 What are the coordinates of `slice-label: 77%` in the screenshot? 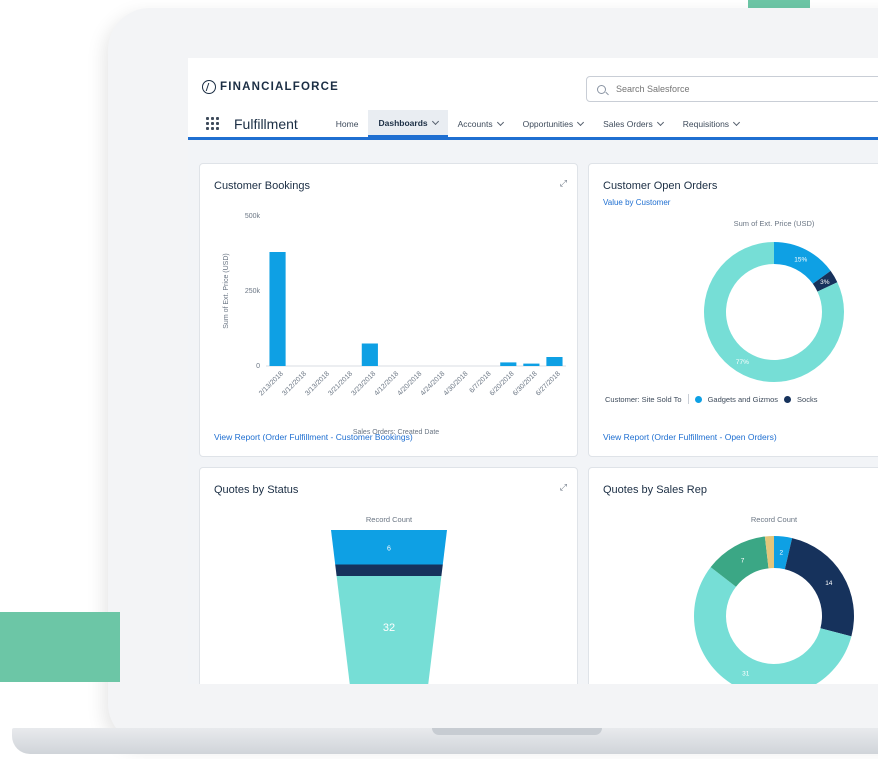 It's located at (742, 362).